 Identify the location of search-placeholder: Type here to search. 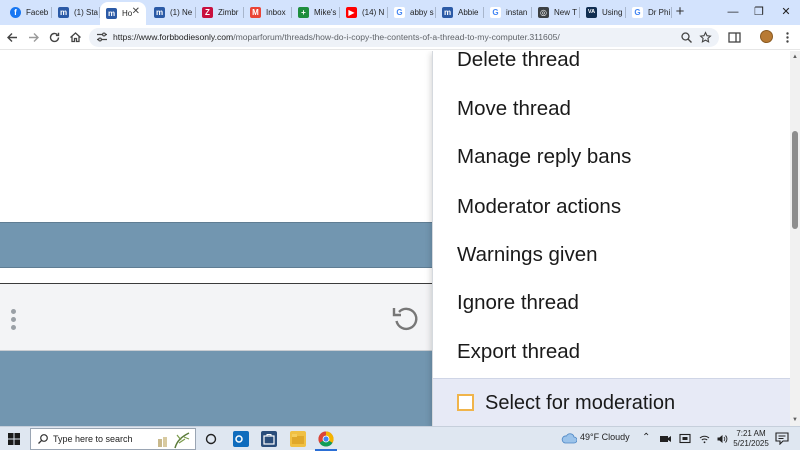
(93, 439).